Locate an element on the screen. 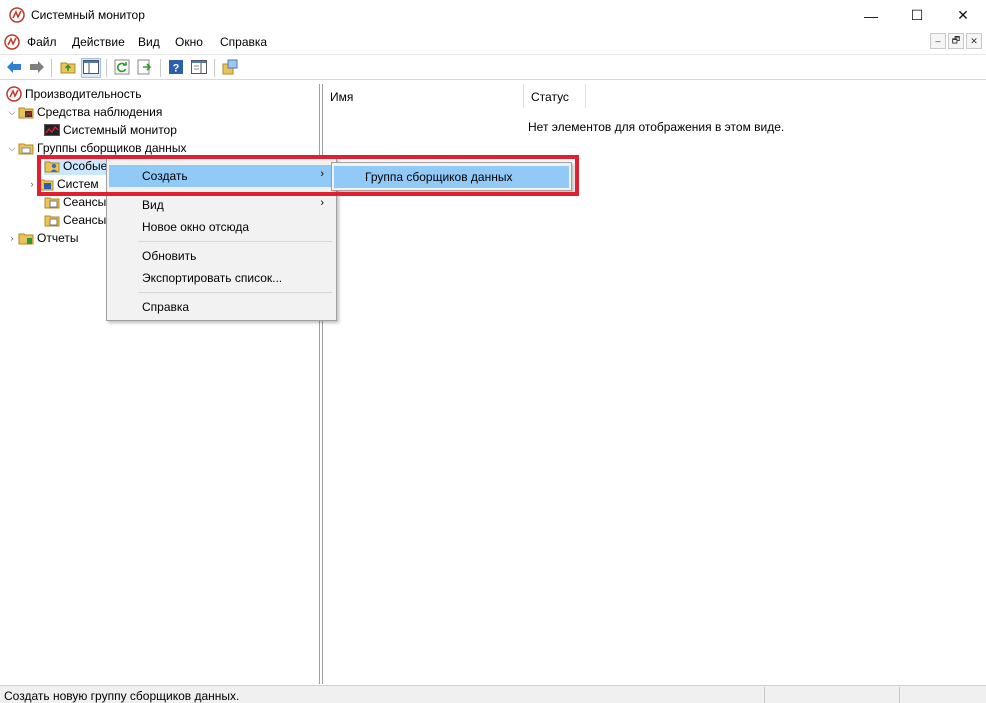  column-header-status: Статус is located at coordinates (555, 96).